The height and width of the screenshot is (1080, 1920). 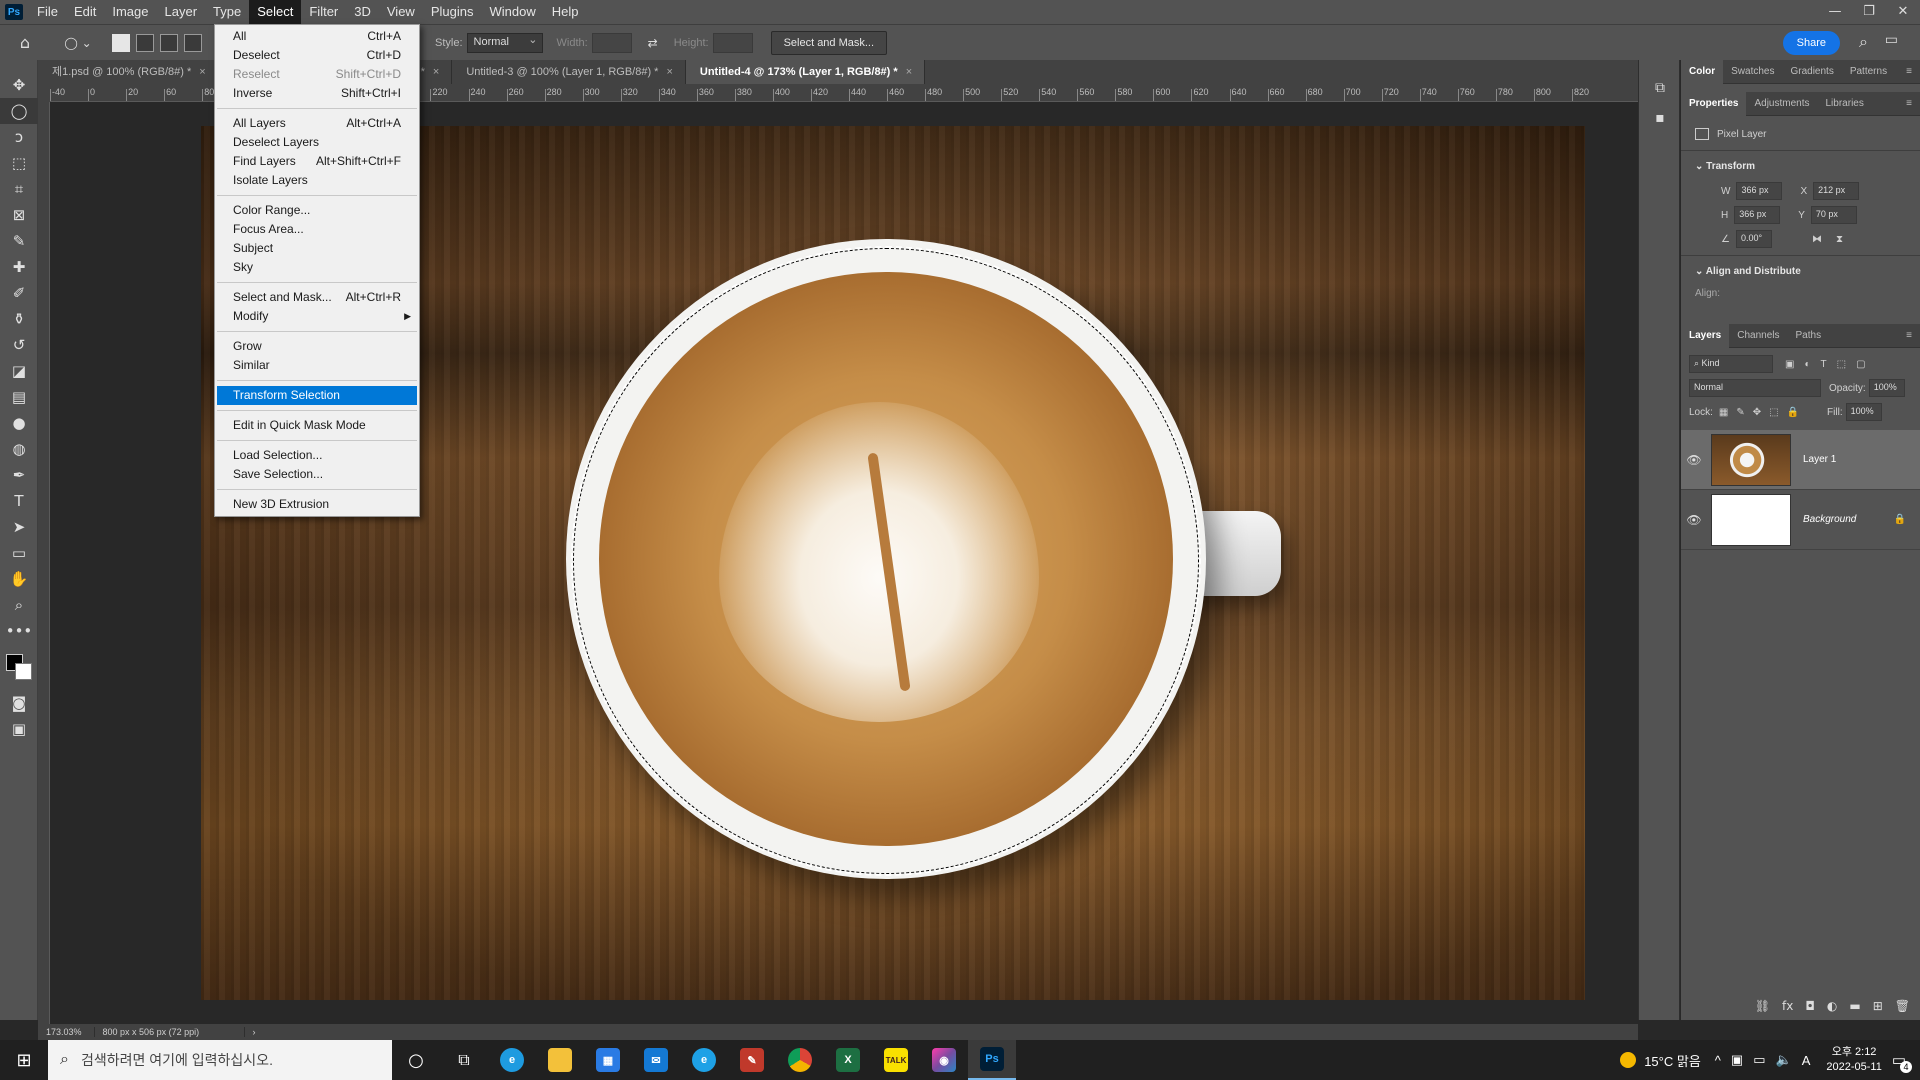 What do you see at coordinates (1731, 364) in the screenshot?
I see `kind-filter-select: ⌕ Kind` at bounding box center [1731, 364].